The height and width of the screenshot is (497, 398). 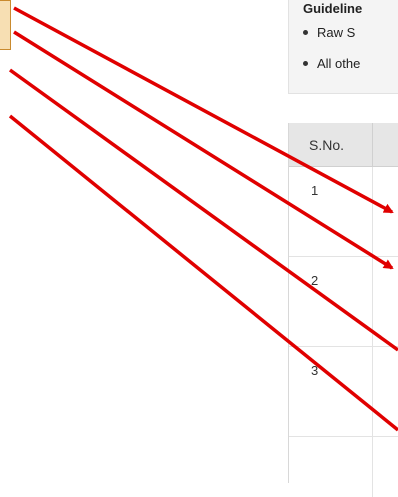 I want to click on column-header-next, so click(x=385, y=144).